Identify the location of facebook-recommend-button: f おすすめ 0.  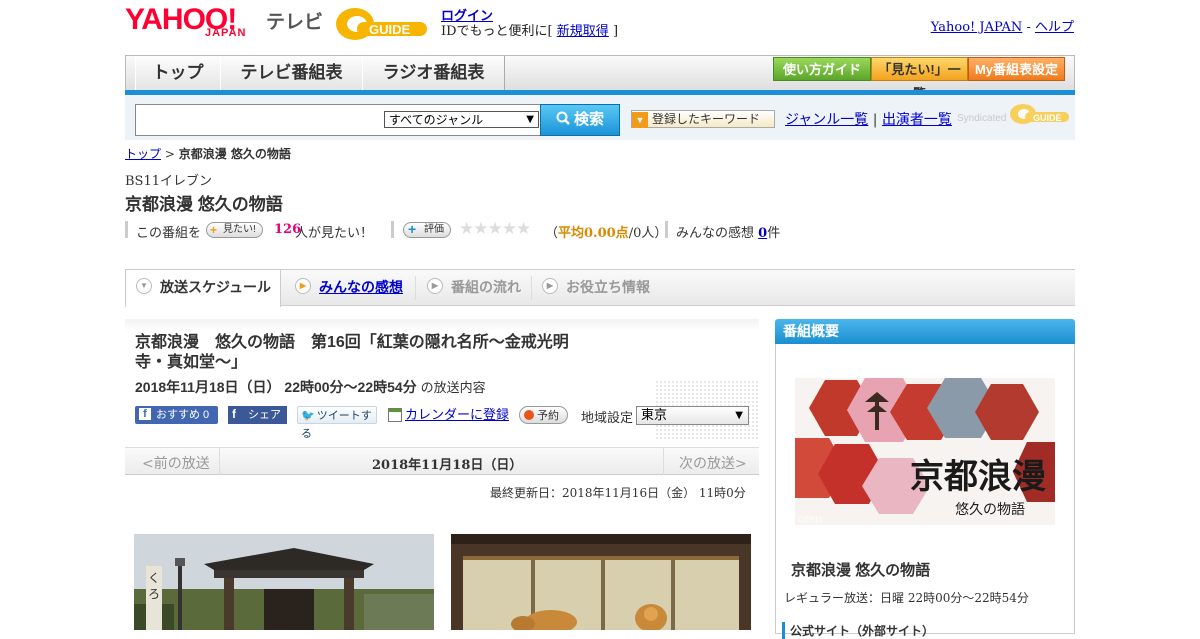
(176, 415).